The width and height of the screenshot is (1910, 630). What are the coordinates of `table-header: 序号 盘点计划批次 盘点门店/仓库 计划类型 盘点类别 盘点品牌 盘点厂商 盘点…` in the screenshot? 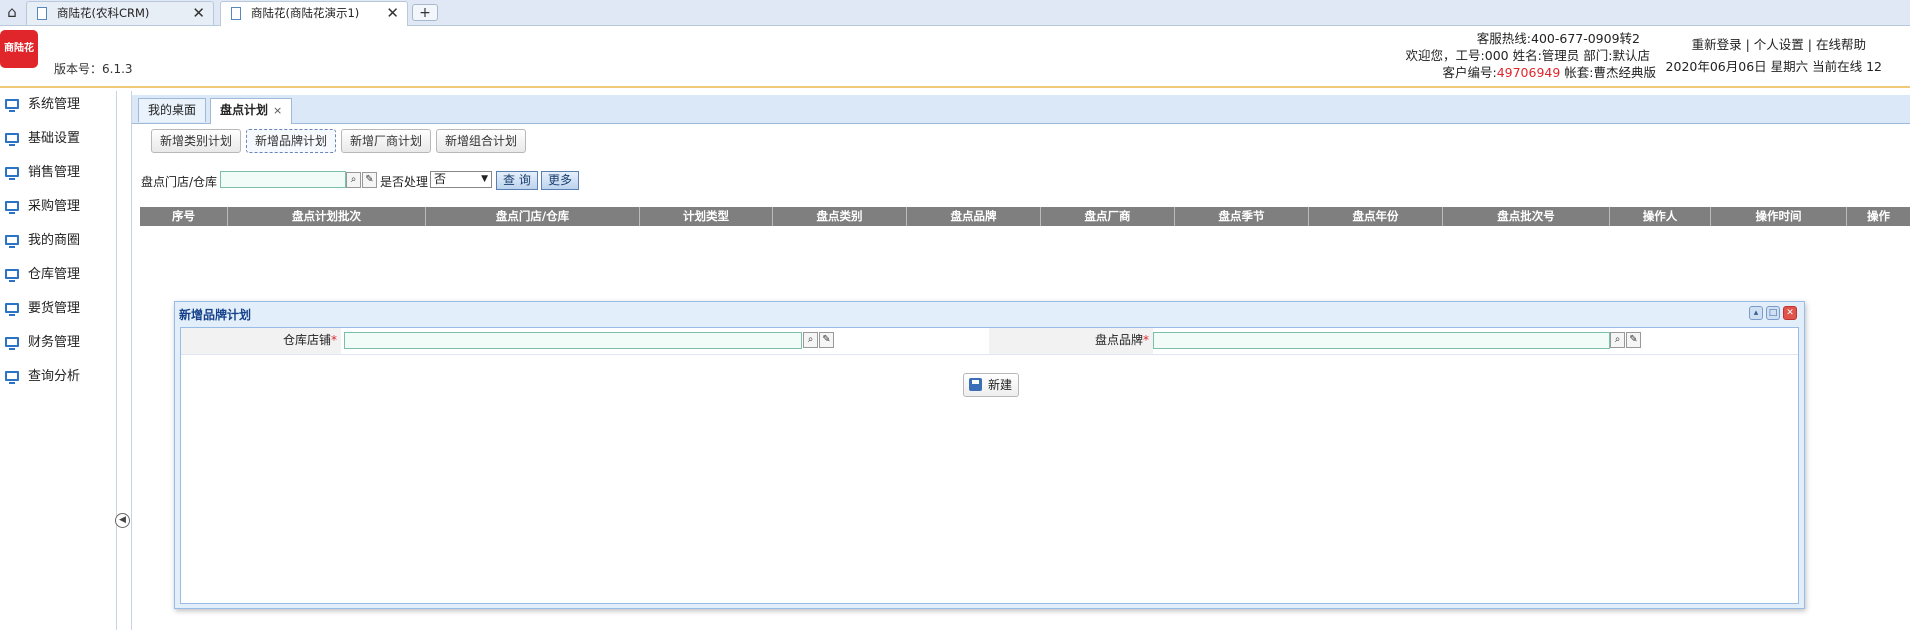 It's located at (1025, 216).